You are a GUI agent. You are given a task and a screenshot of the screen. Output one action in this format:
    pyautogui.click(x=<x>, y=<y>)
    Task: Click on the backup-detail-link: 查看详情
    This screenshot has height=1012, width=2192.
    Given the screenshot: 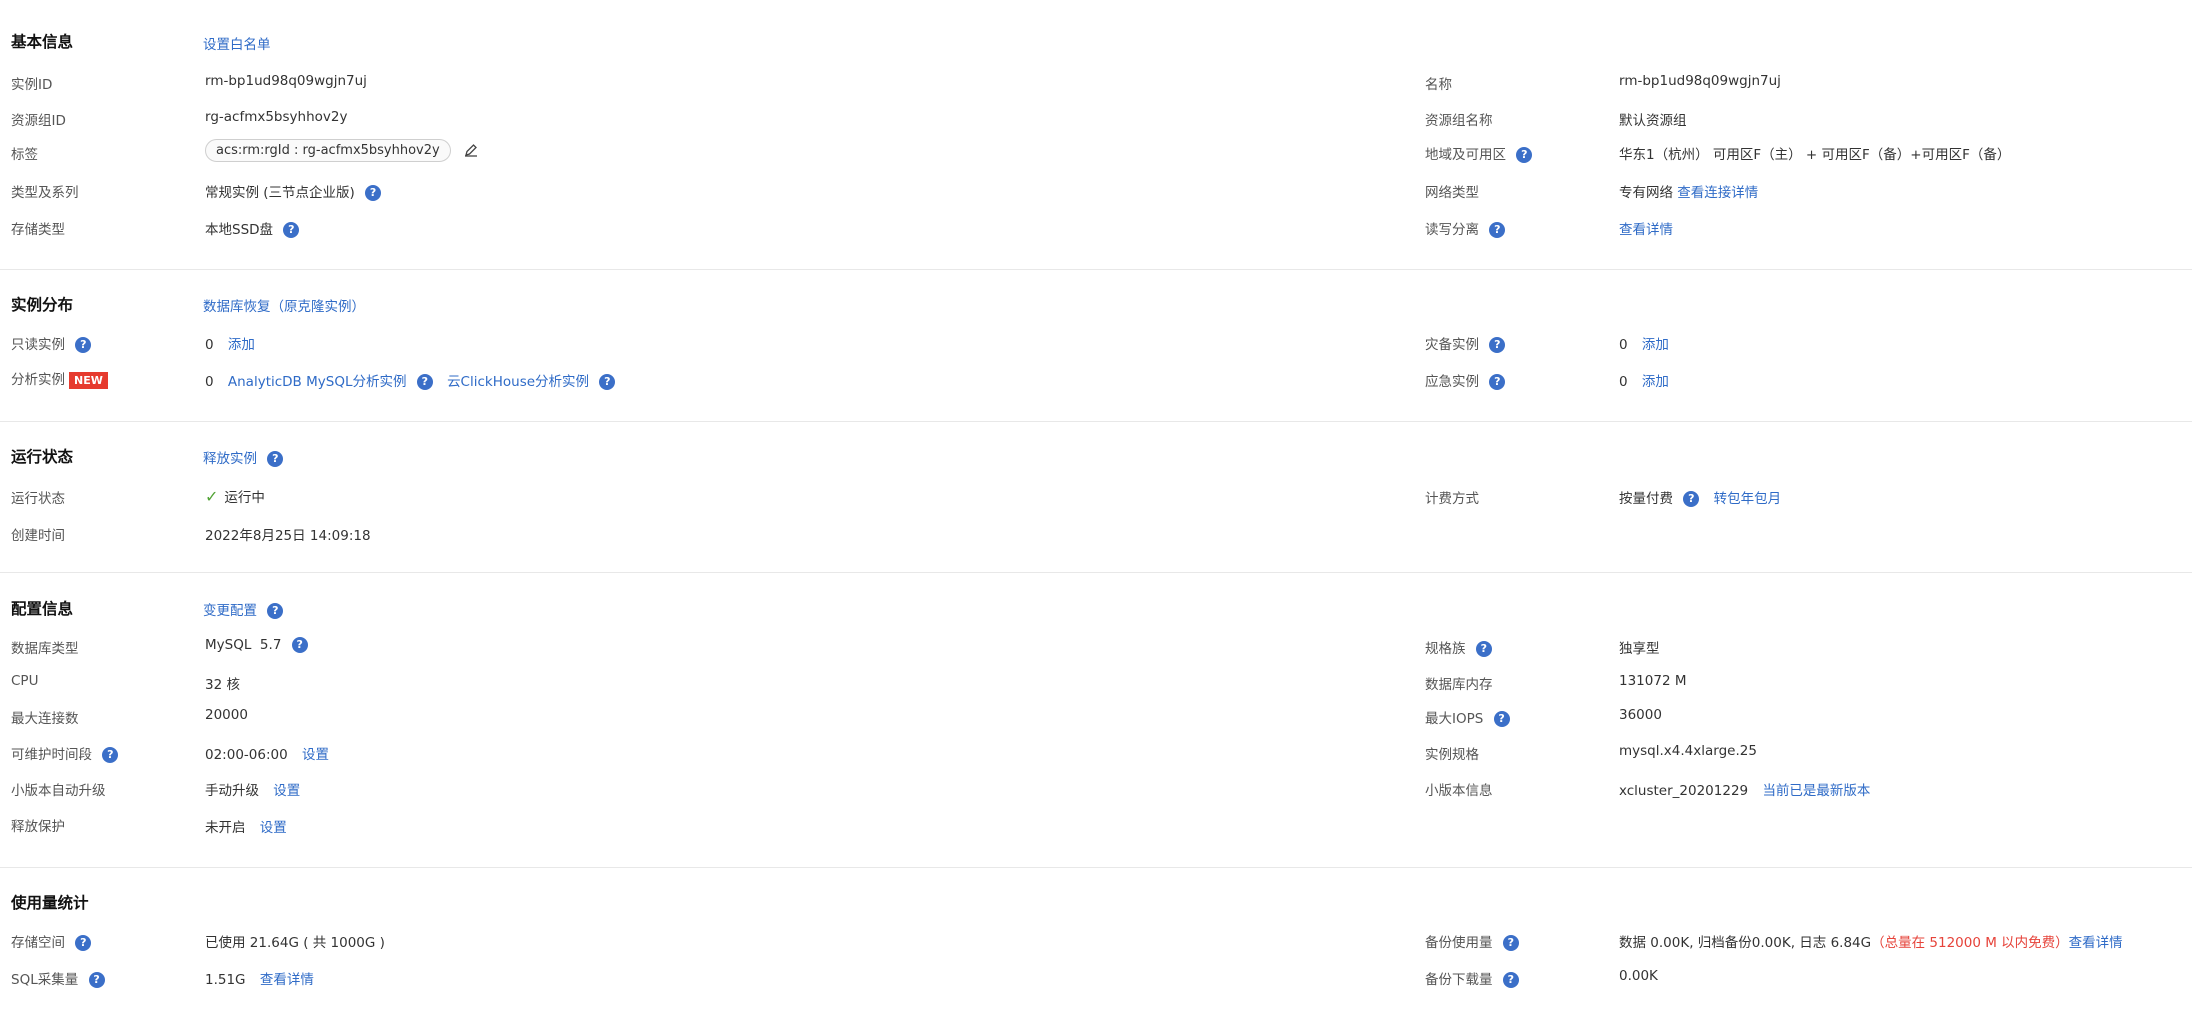 What is the action you would take?
    pyautogui.click(x=2096, y=943)
    